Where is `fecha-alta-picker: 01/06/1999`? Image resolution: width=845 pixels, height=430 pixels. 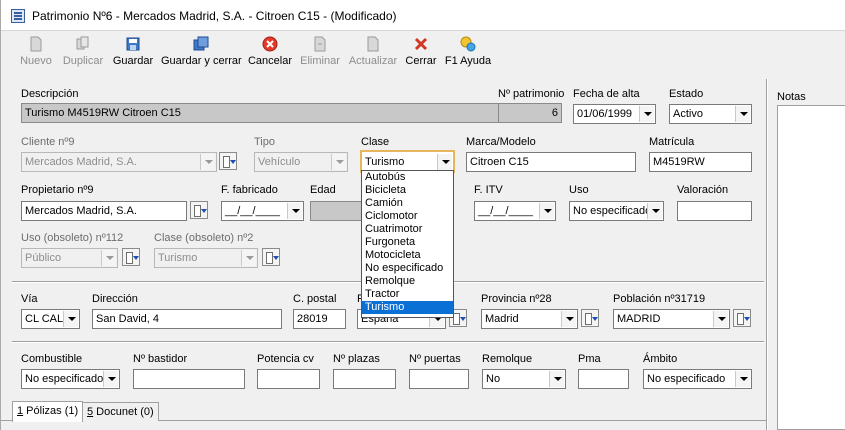 fecha-alta-picker: 01/06/1999 is located at coordinates (614, 114).